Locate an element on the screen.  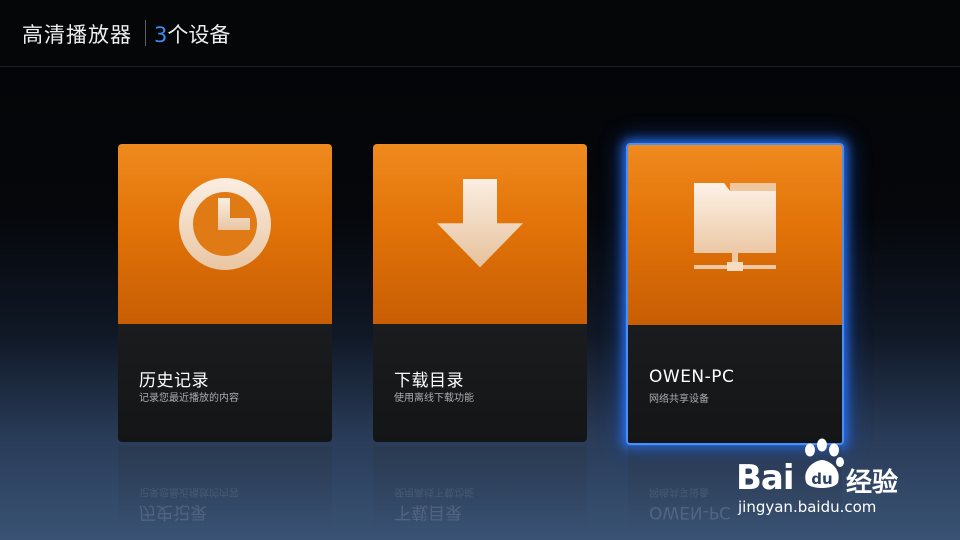
network-folder-icon is located at coordinates (735, 228).